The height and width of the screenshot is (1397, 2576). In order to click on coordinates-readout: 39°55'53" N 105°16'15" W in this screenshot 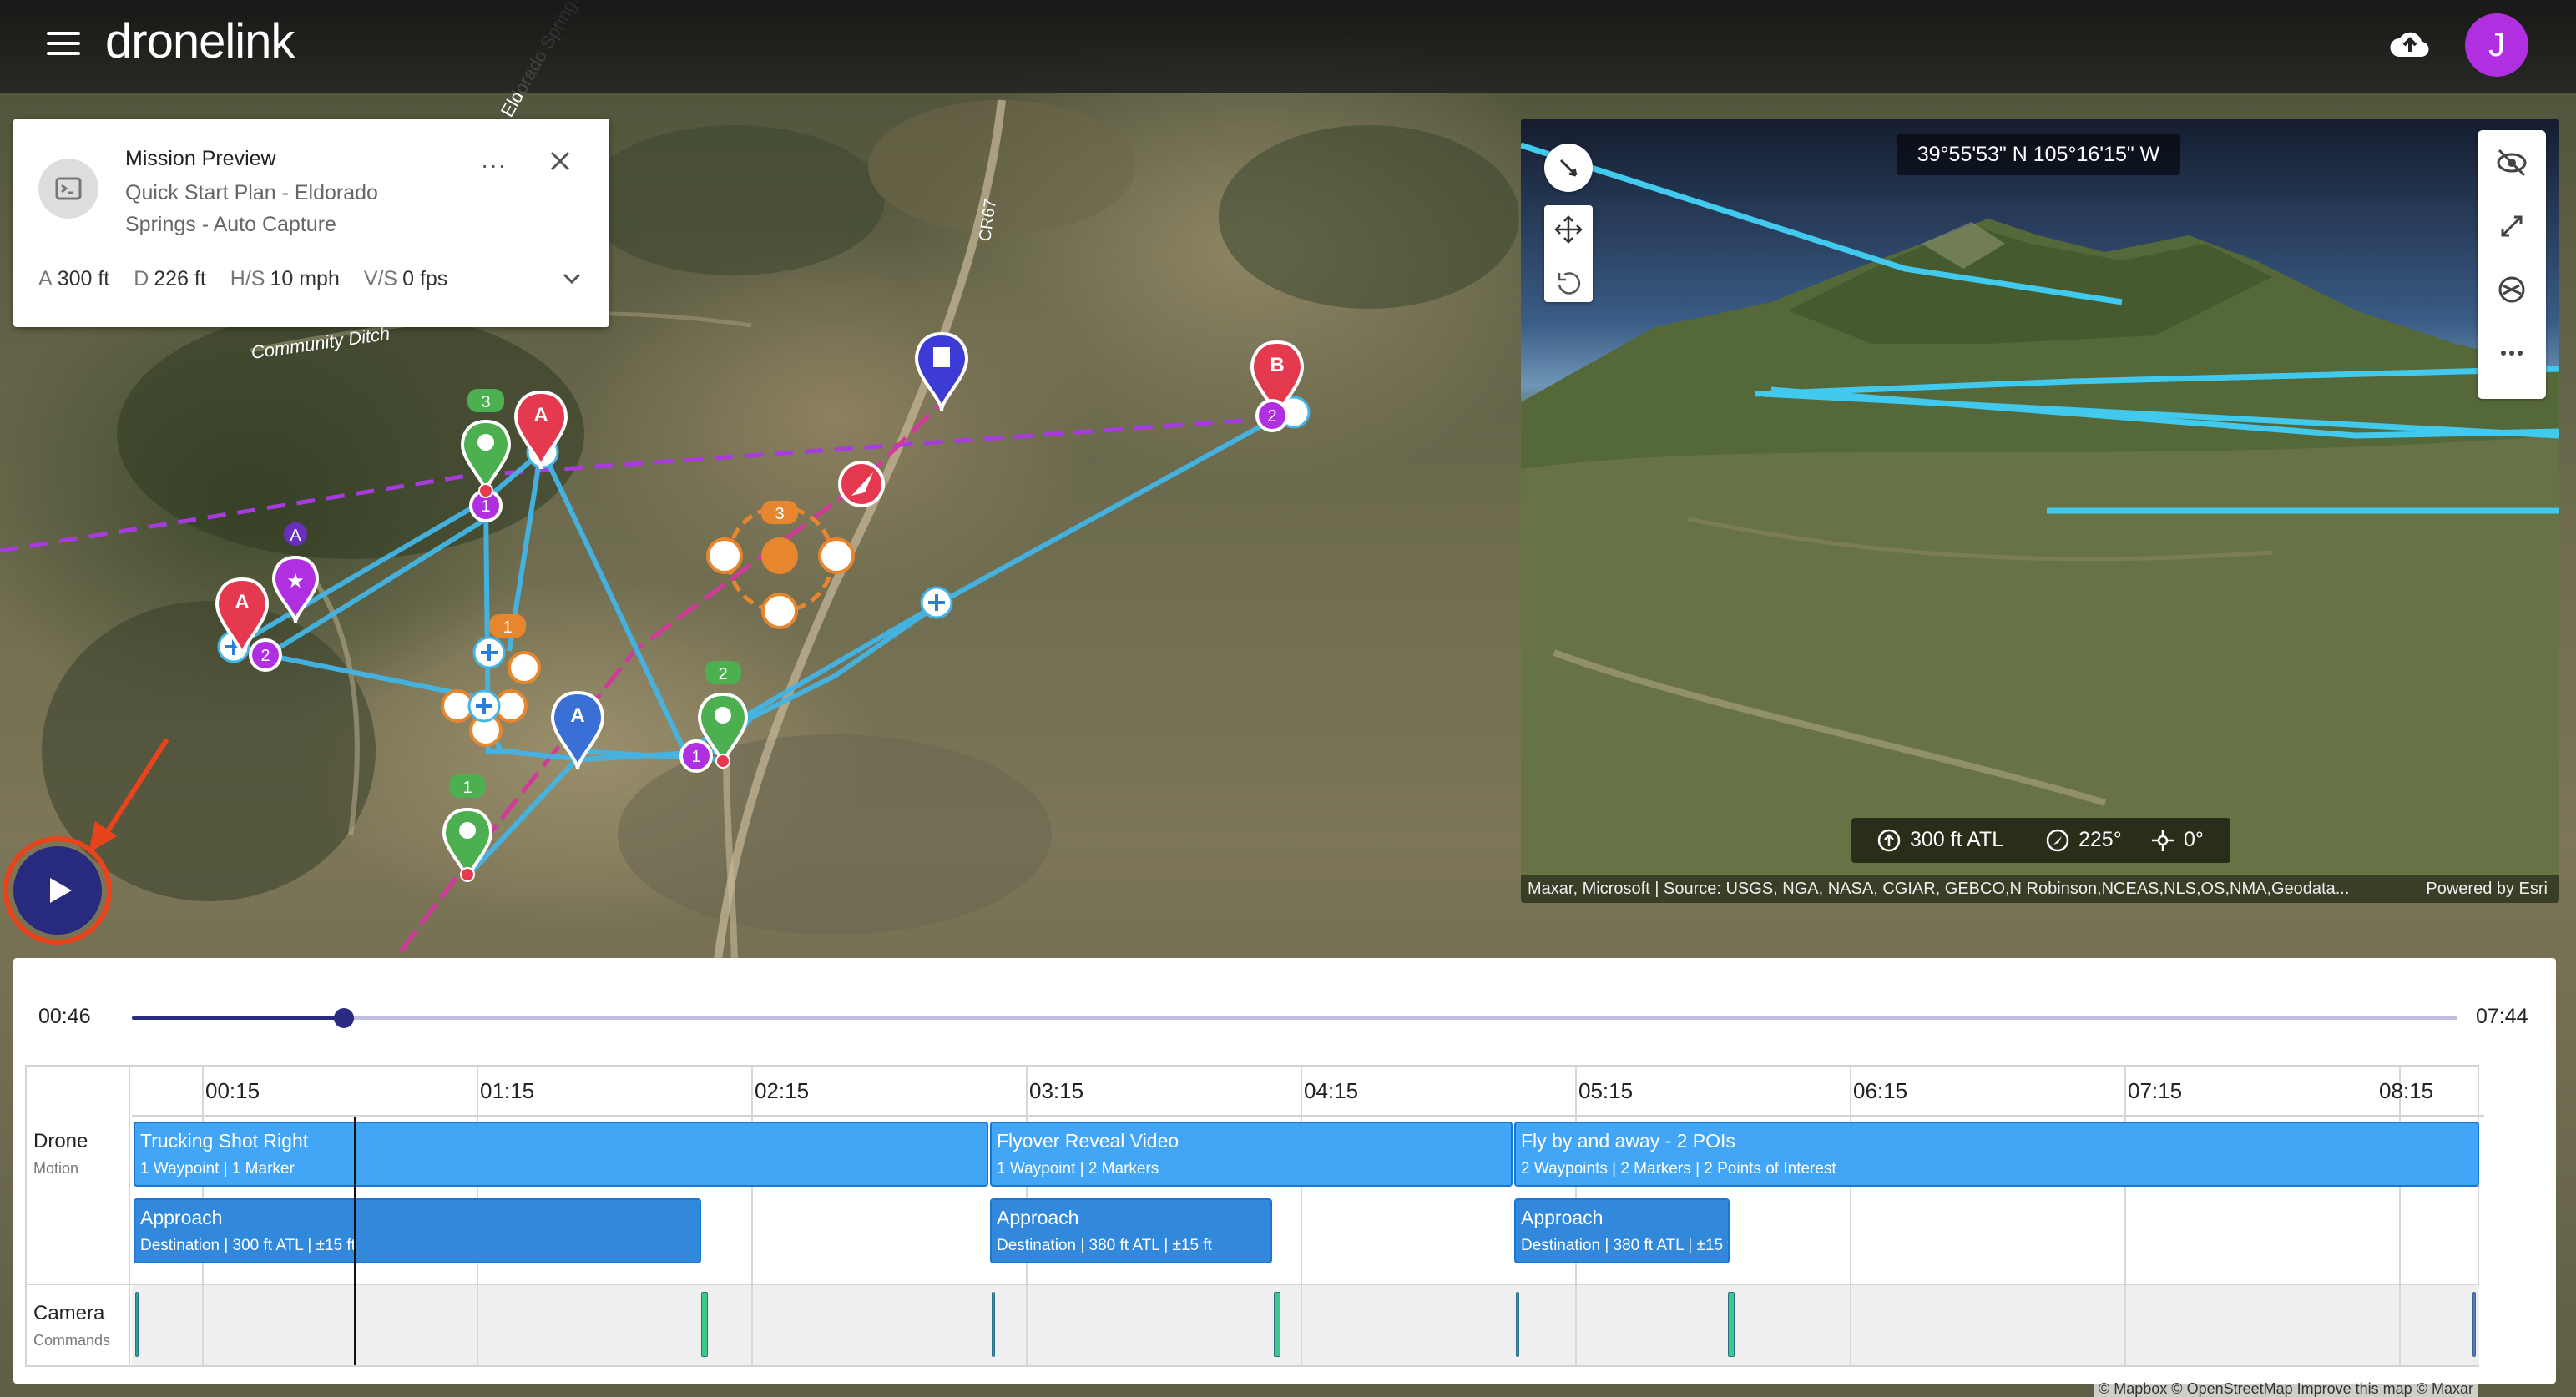, I will do `click(2039, 154)`.